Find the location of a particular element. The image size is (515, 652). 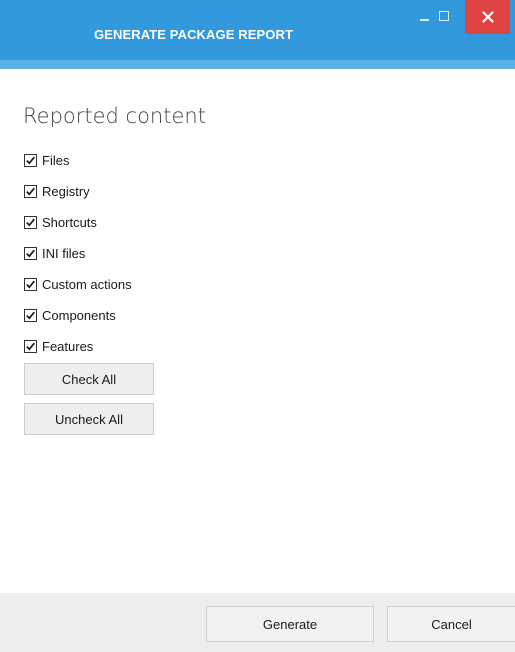

checkbox-files: Files is located at coordinates (78, 160).